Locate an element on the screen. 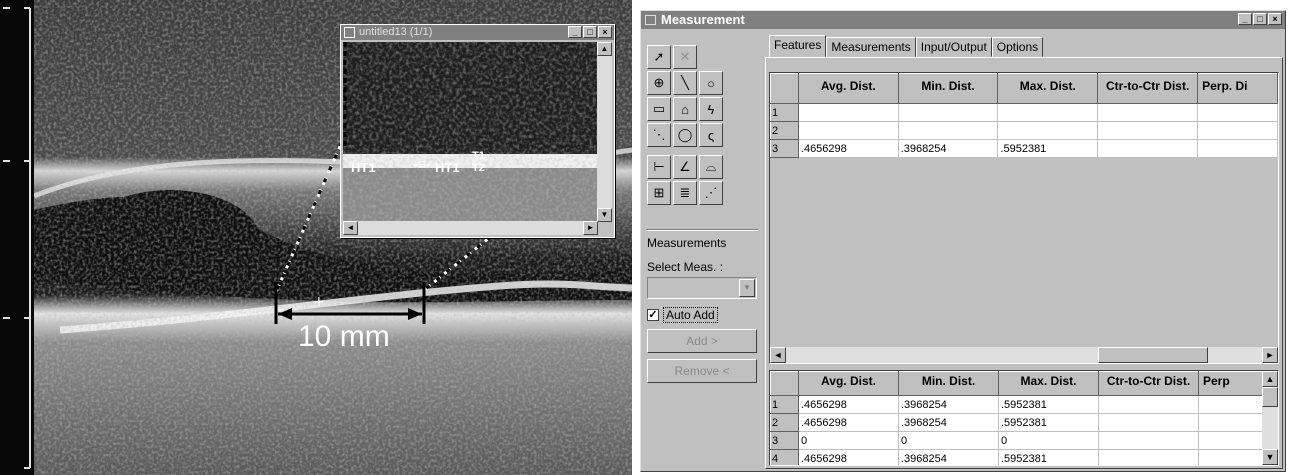 This screenshot has height=475, width=1290. freehand-icon: ϟ is located at coordinates (711, 109).